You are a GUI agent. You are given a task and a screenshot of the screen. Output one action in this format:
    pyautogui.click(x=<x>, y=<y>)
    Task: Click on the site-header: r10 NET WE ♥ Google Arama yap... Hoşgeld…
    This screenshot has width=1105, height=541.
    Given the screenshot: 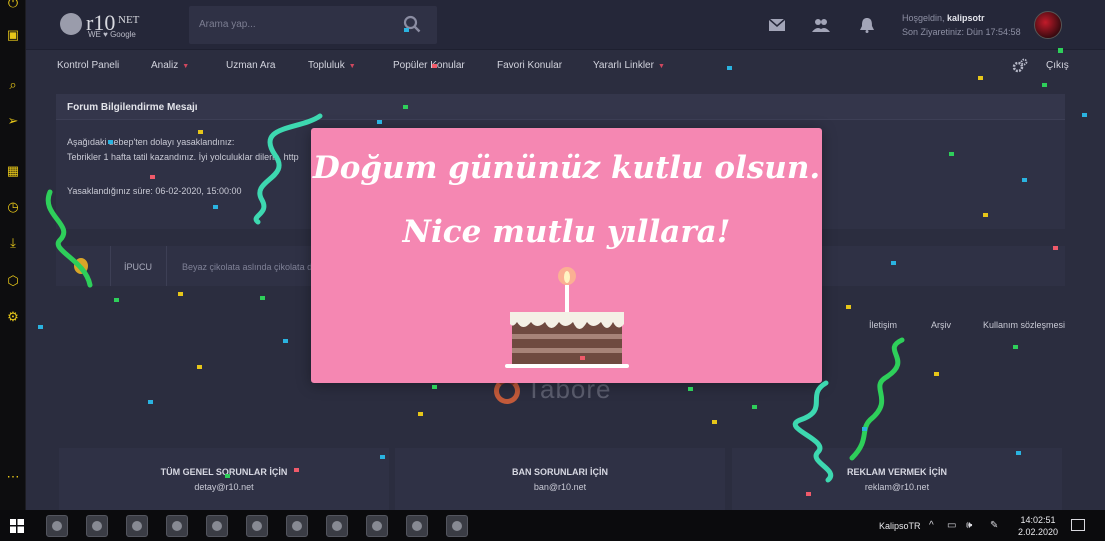 What is the action you would take?
    pyautogui.click(x=565, y=25)
    